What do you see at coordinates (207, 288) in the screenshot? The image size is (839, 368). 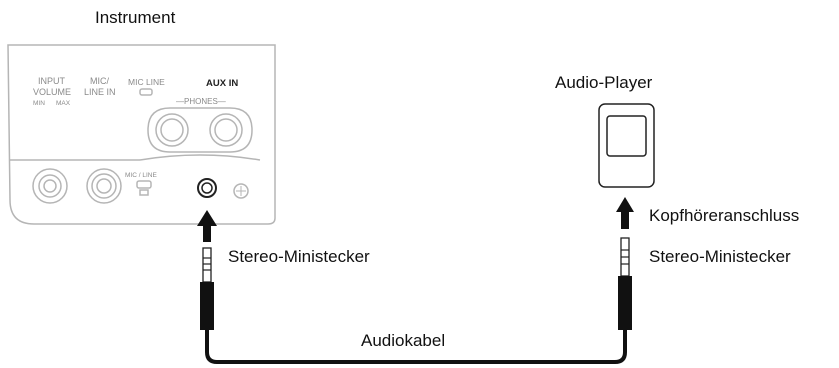 I see `left-stereo-mini-plug` at bounding box center [207, 288].